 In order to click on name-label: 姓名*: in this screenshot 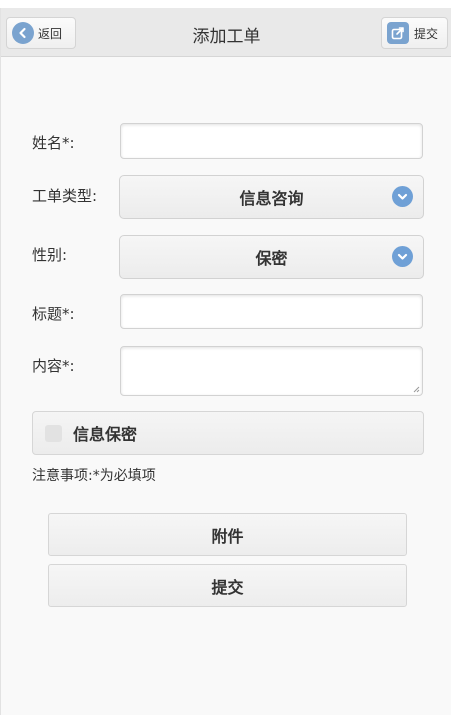, I will do `click(53, 143)`.